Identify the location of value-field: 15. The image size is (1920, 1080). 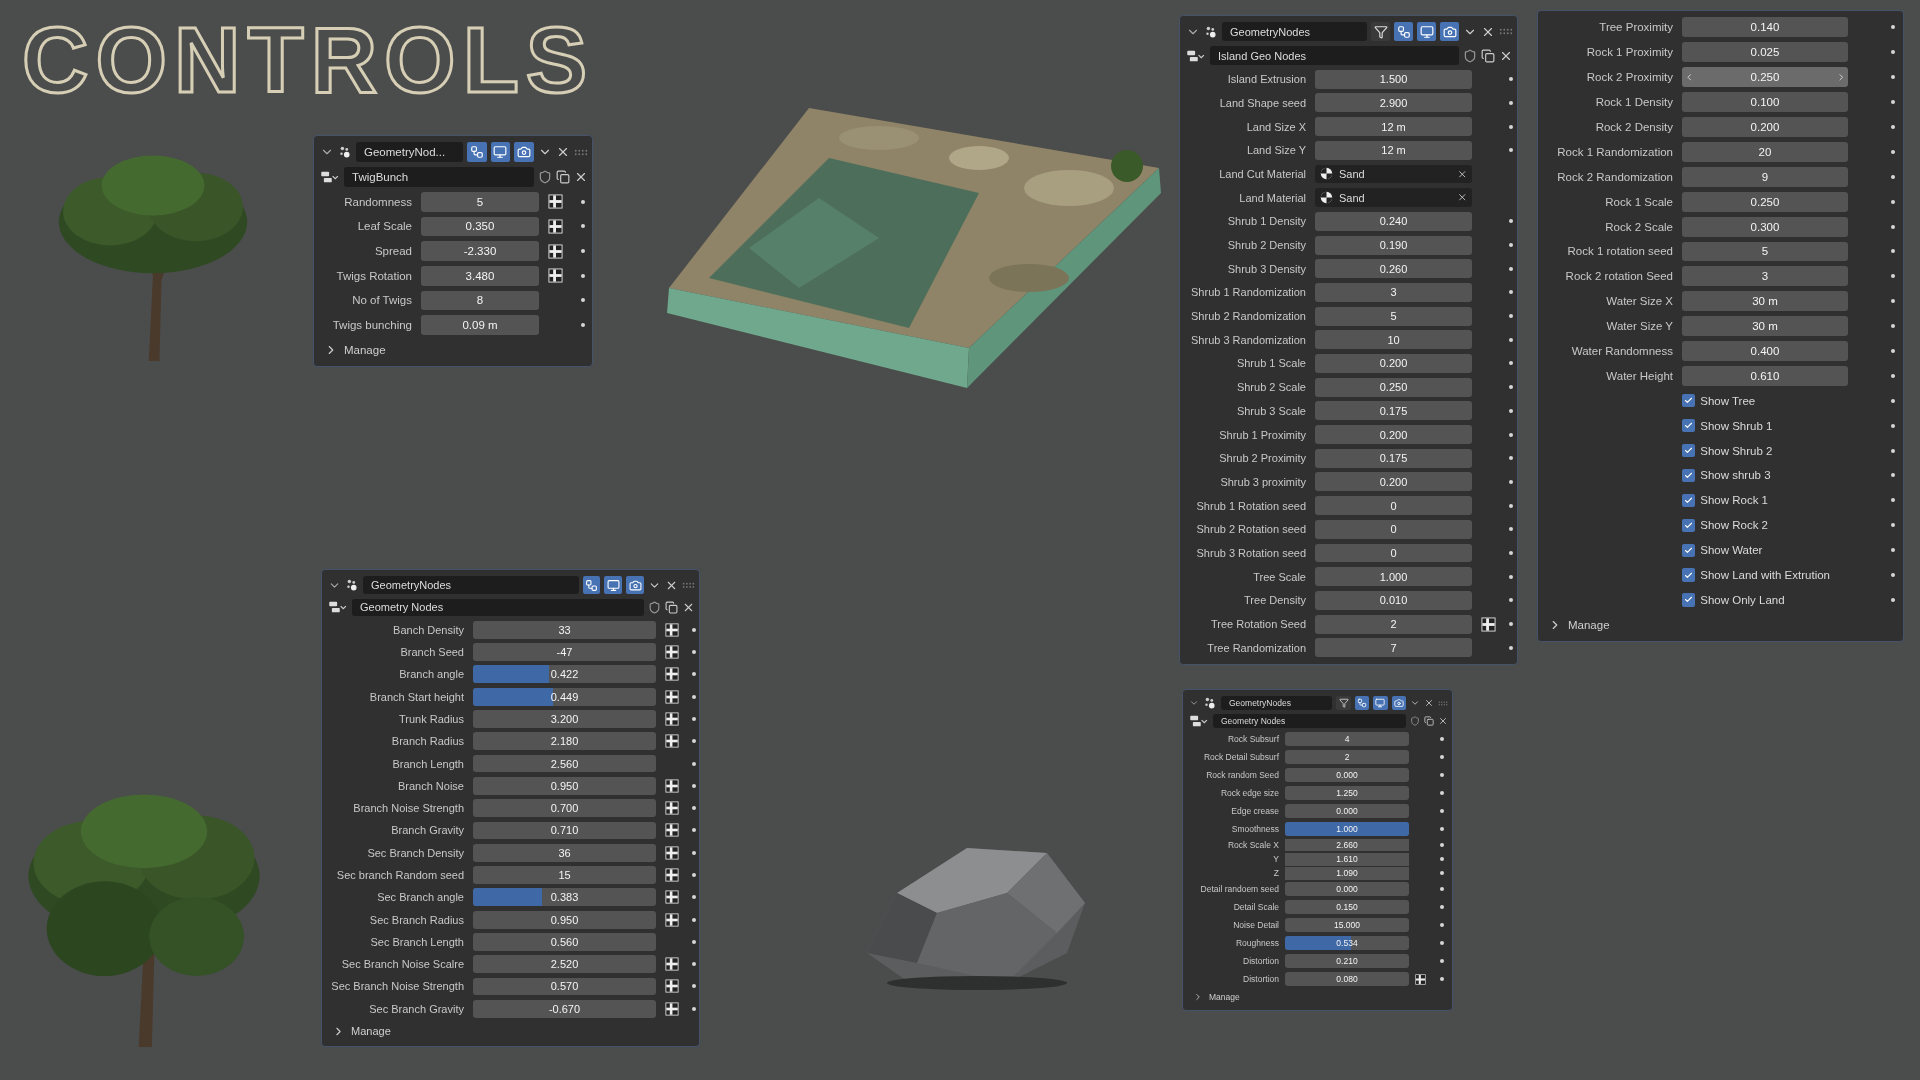
(564, 875).